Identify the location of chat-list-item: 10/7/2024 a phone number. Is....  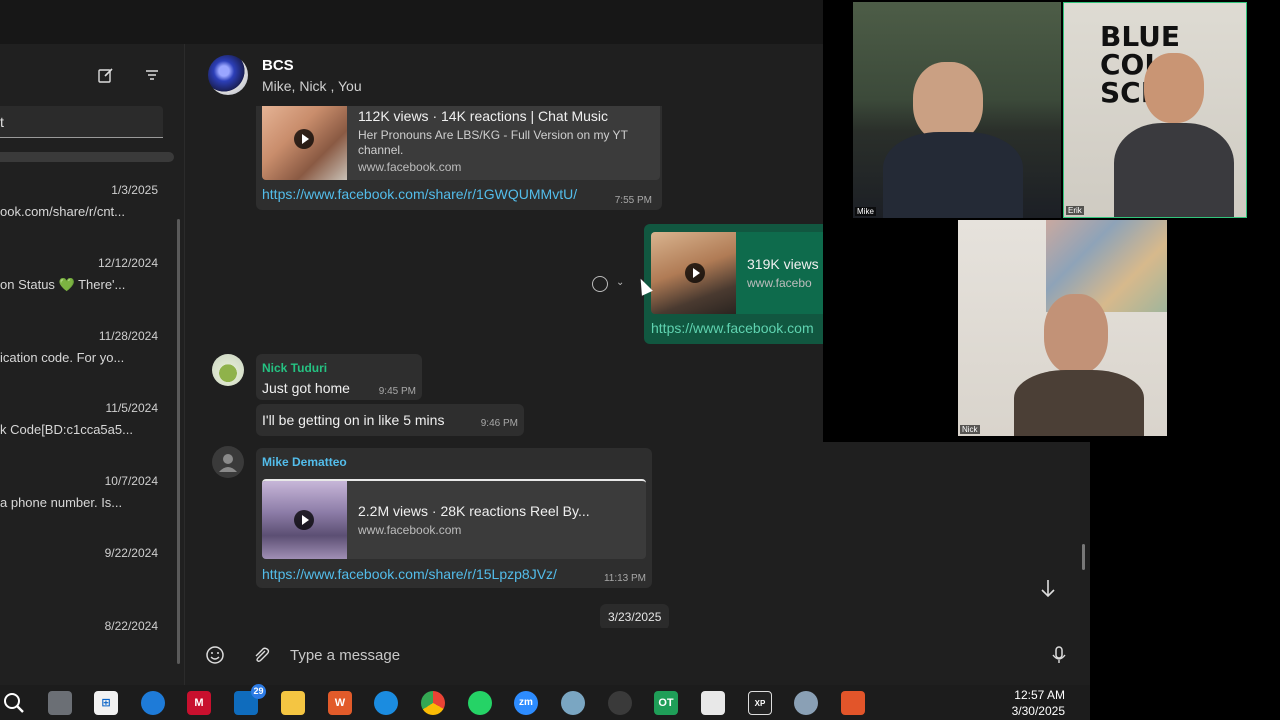
(85, 504).